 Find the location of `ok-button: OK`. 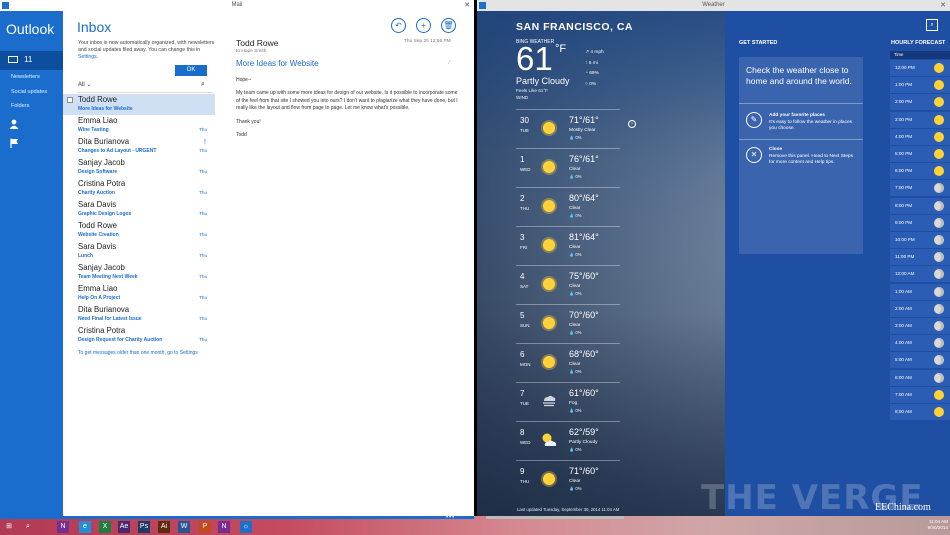

ok-button: OK is located at coordinates (191, 70).